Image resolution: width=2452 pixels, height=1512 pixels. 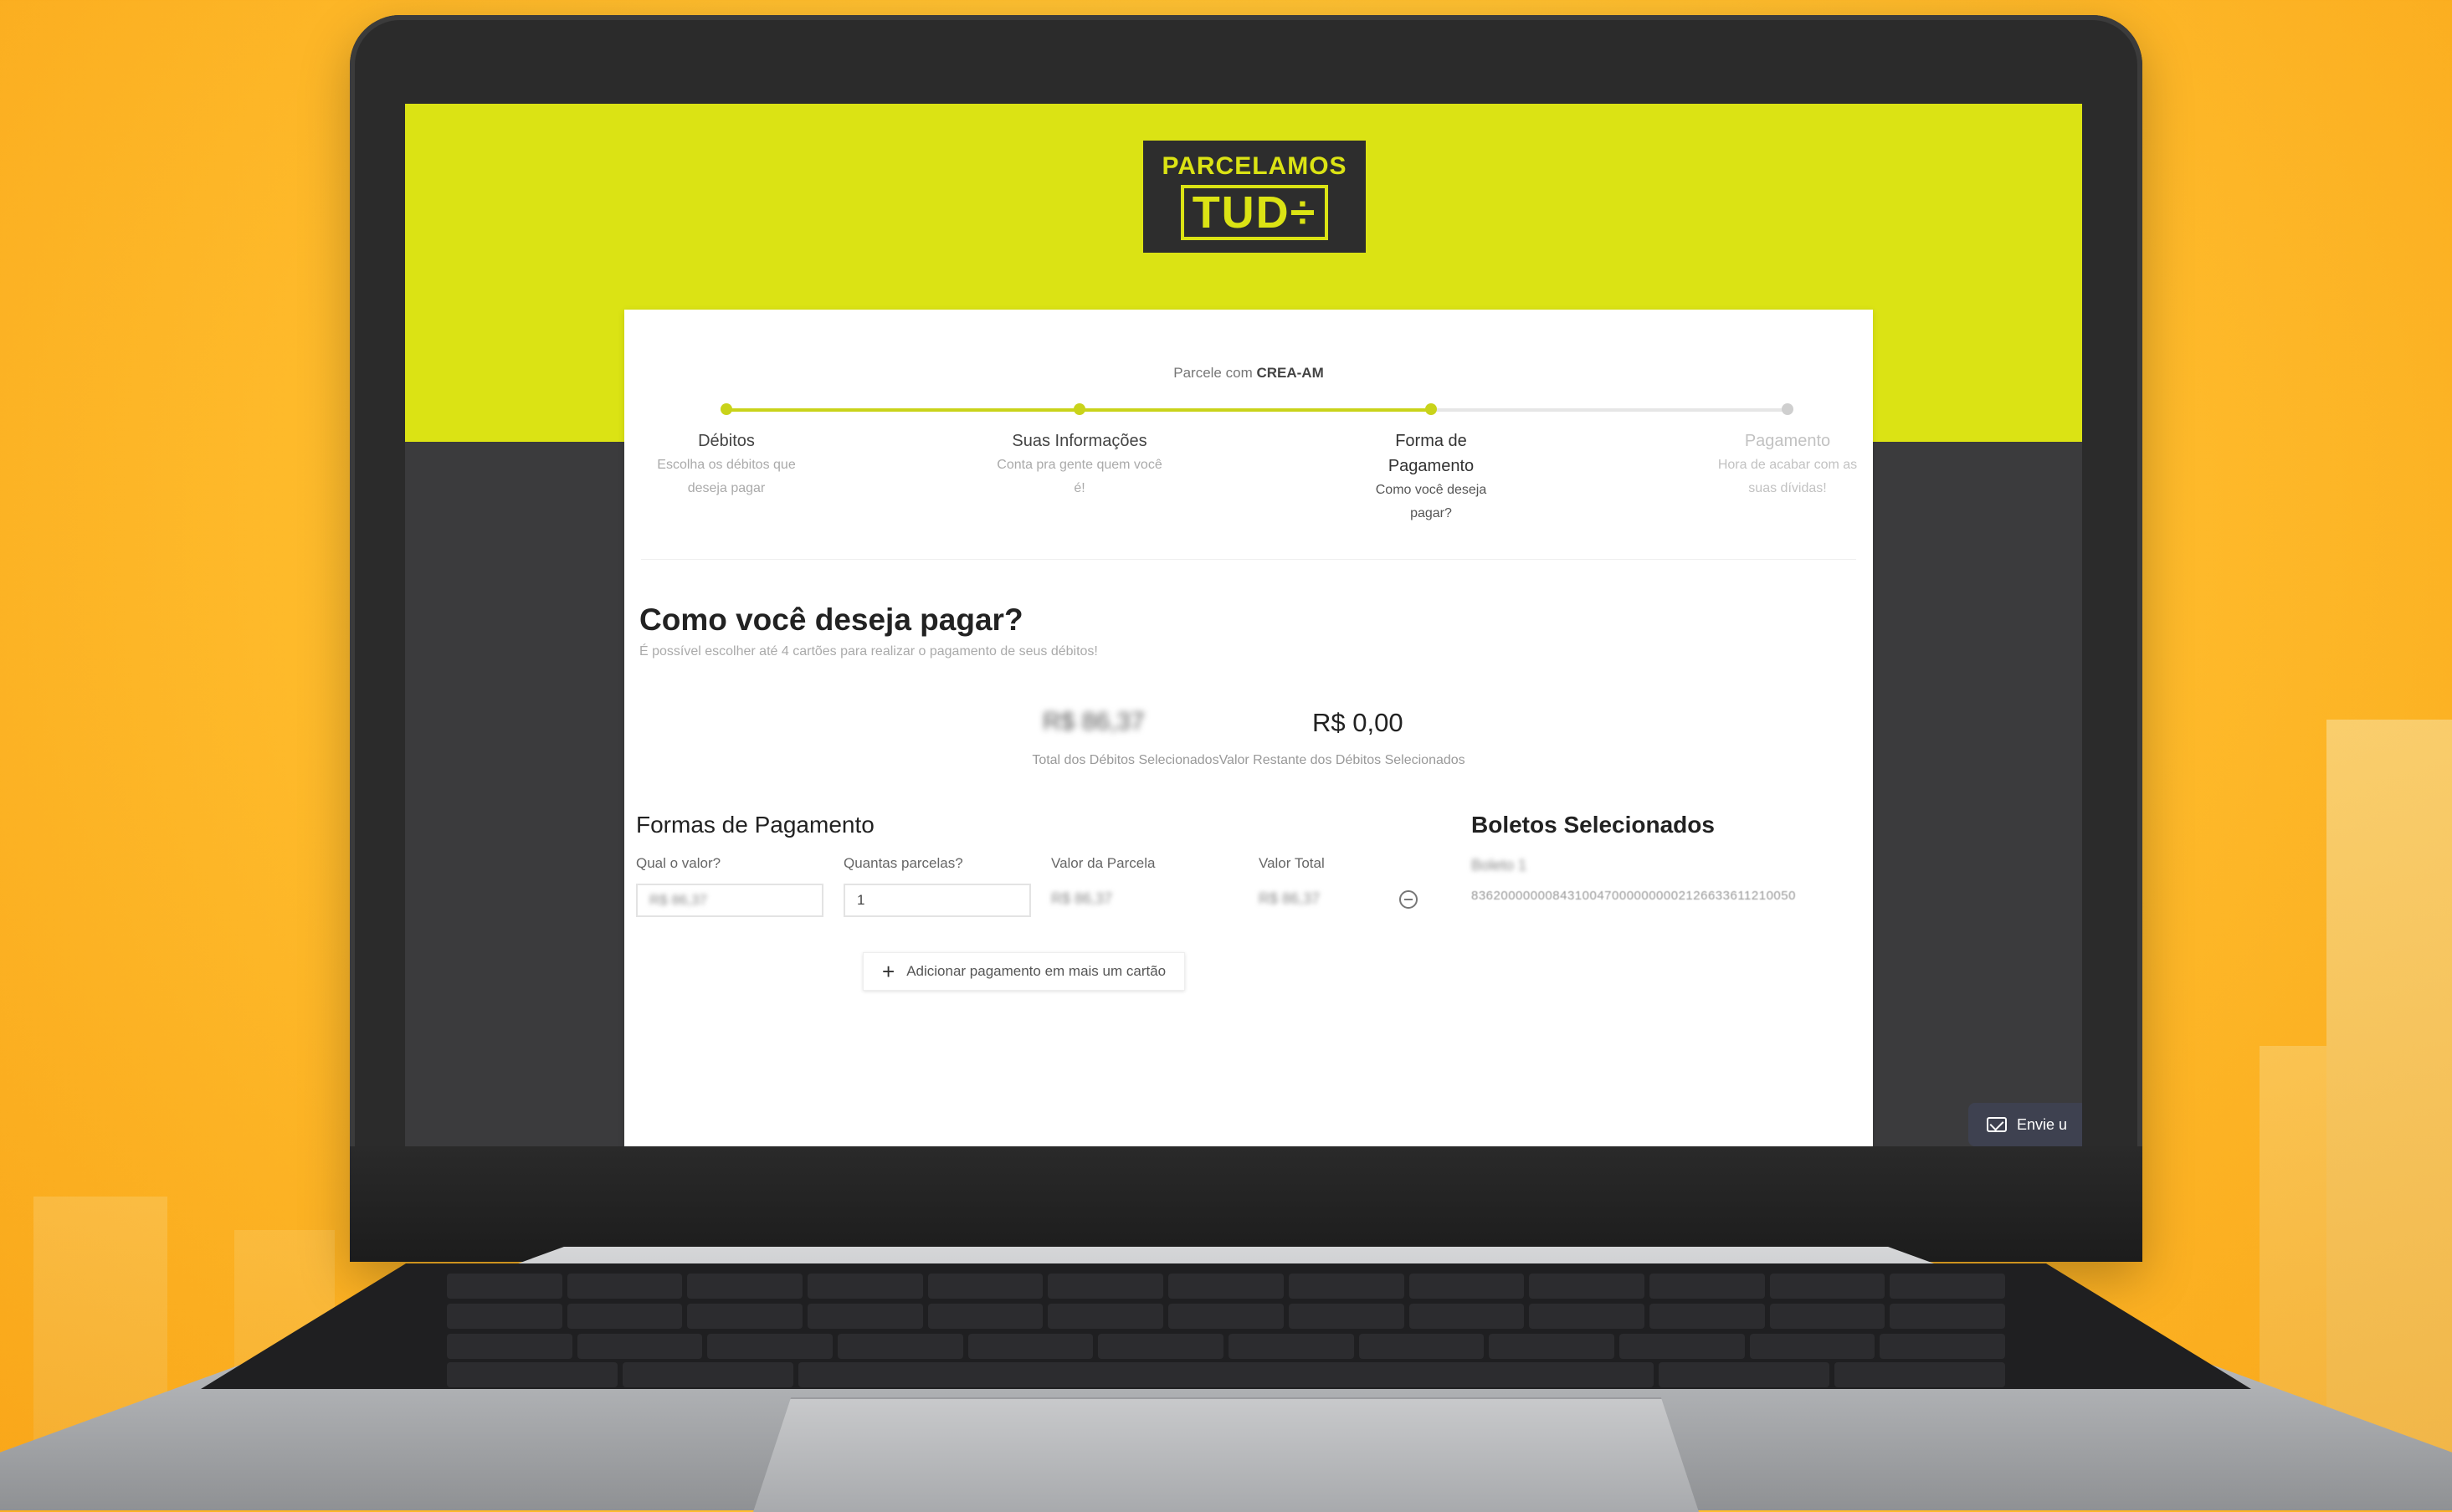 I want to click on mail-icon, so click(x=1997, y=1124).